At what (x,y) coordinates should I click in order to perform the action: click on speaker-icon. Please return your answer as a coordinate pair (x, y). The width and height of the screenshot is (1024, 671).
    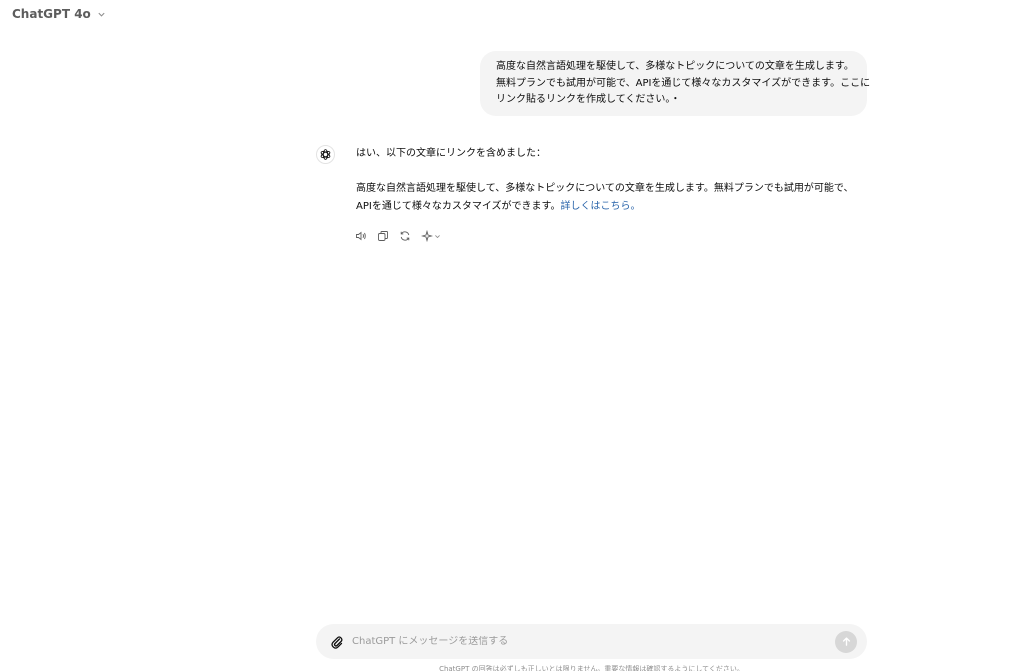
    Looking at the image, I should click on (361, 236).